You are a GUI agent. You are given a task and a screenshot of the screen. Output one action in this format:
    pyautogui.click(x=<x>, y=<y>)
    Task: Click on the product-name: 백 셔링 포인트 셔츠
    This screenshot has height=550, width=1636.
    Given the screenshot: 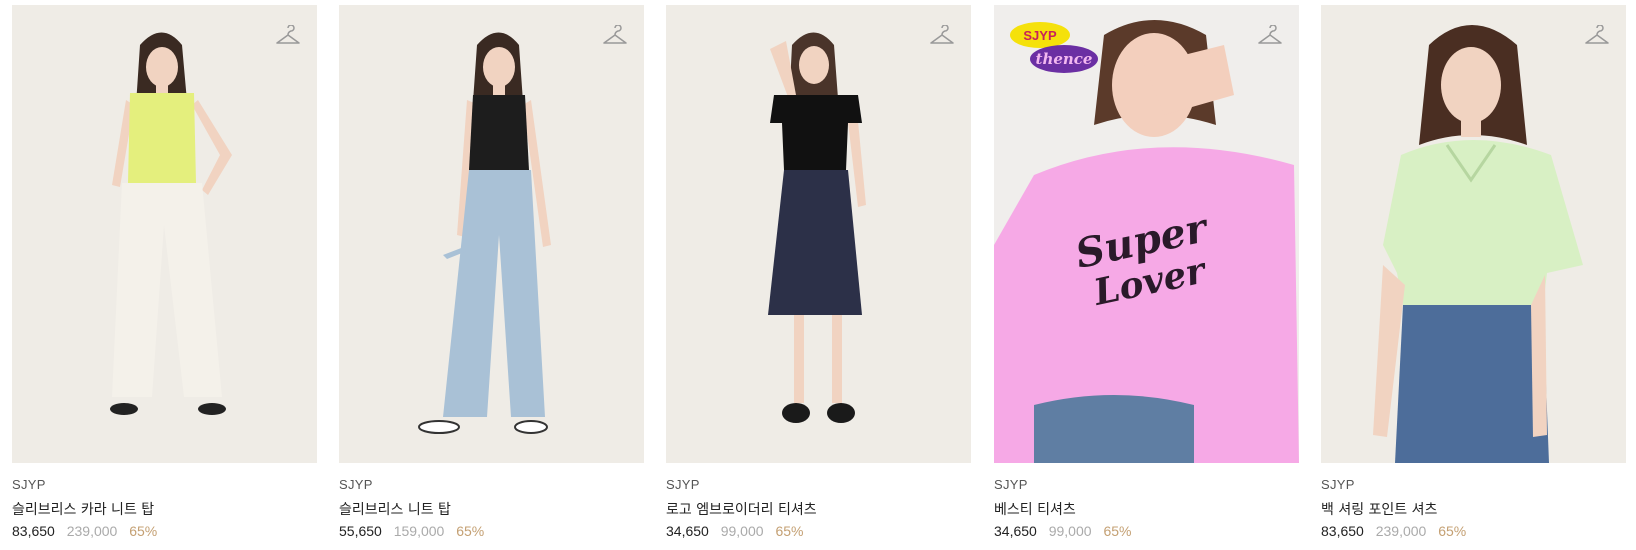 What is the action you would take?
    pyautogui.click(x=1379, y=509)
    